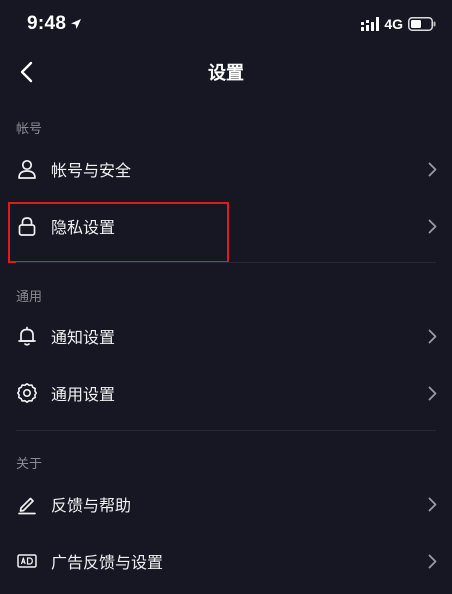  Describe the element at coordinates (83, 394) in the screenshot. I see `settings-item-label: 通用设置` at that location.